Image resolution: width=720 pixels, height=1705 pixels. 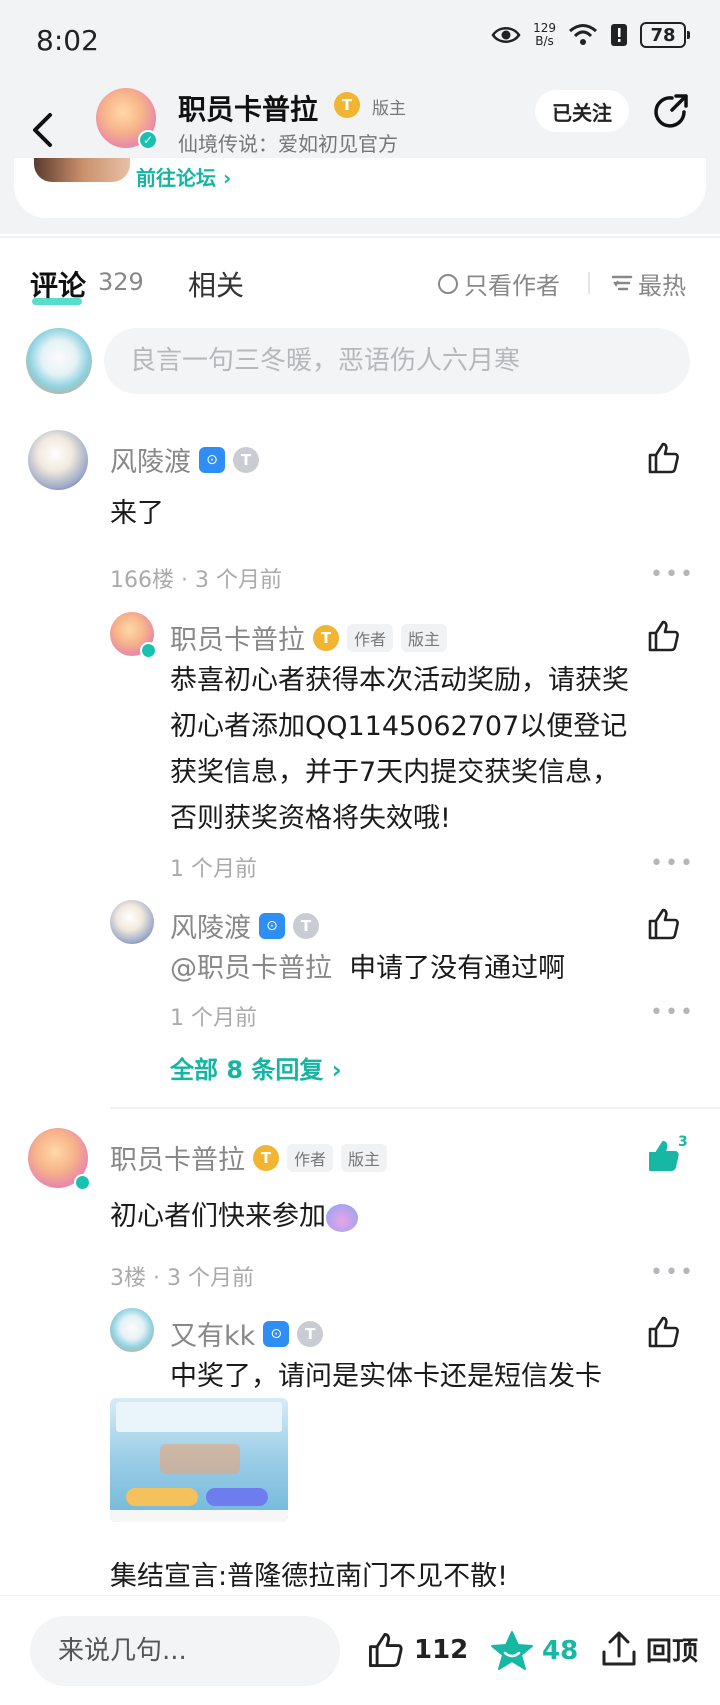 I want to click on forum-thumbnail, so click(x=82, y=170).